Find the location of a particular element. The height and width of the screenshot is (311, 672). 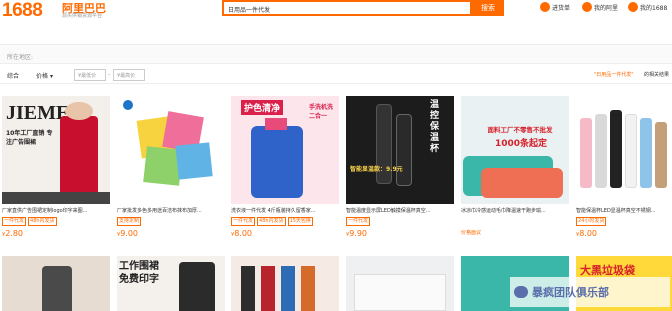

price-min-input: ¥最低价 is located at coordinates (90, 75).